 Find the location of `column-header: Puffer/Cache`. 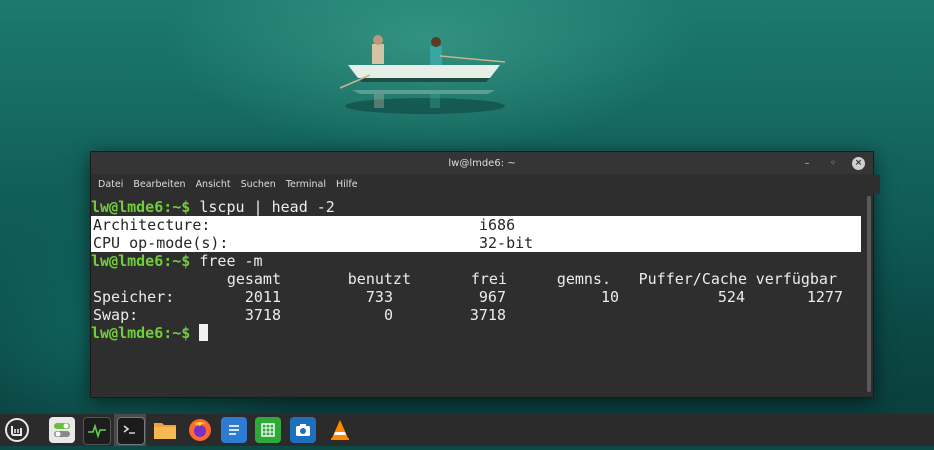

column-header: Puffer/Cache is located at coordinates (692, 279).